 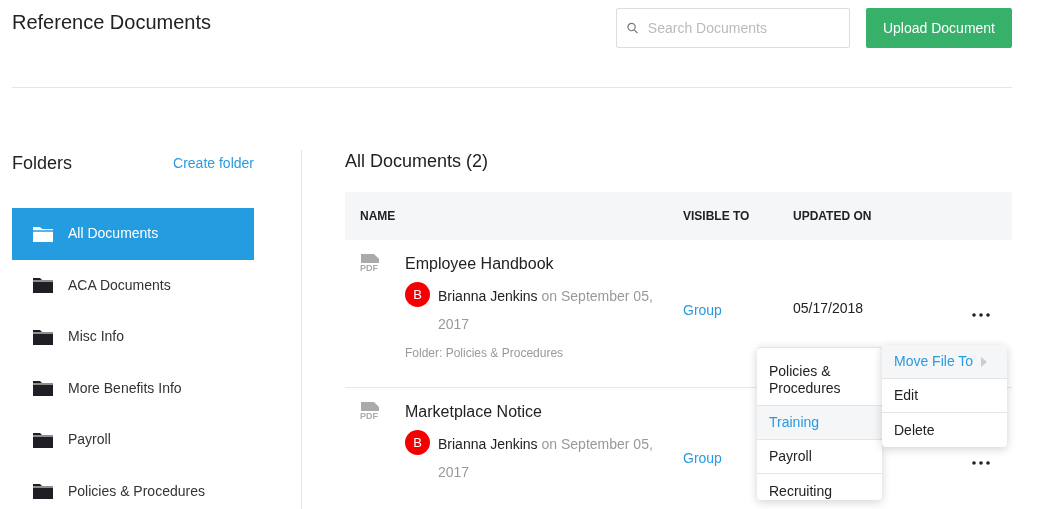 I want to click on page-title: Reference Documents, so click(x=111, y=22).